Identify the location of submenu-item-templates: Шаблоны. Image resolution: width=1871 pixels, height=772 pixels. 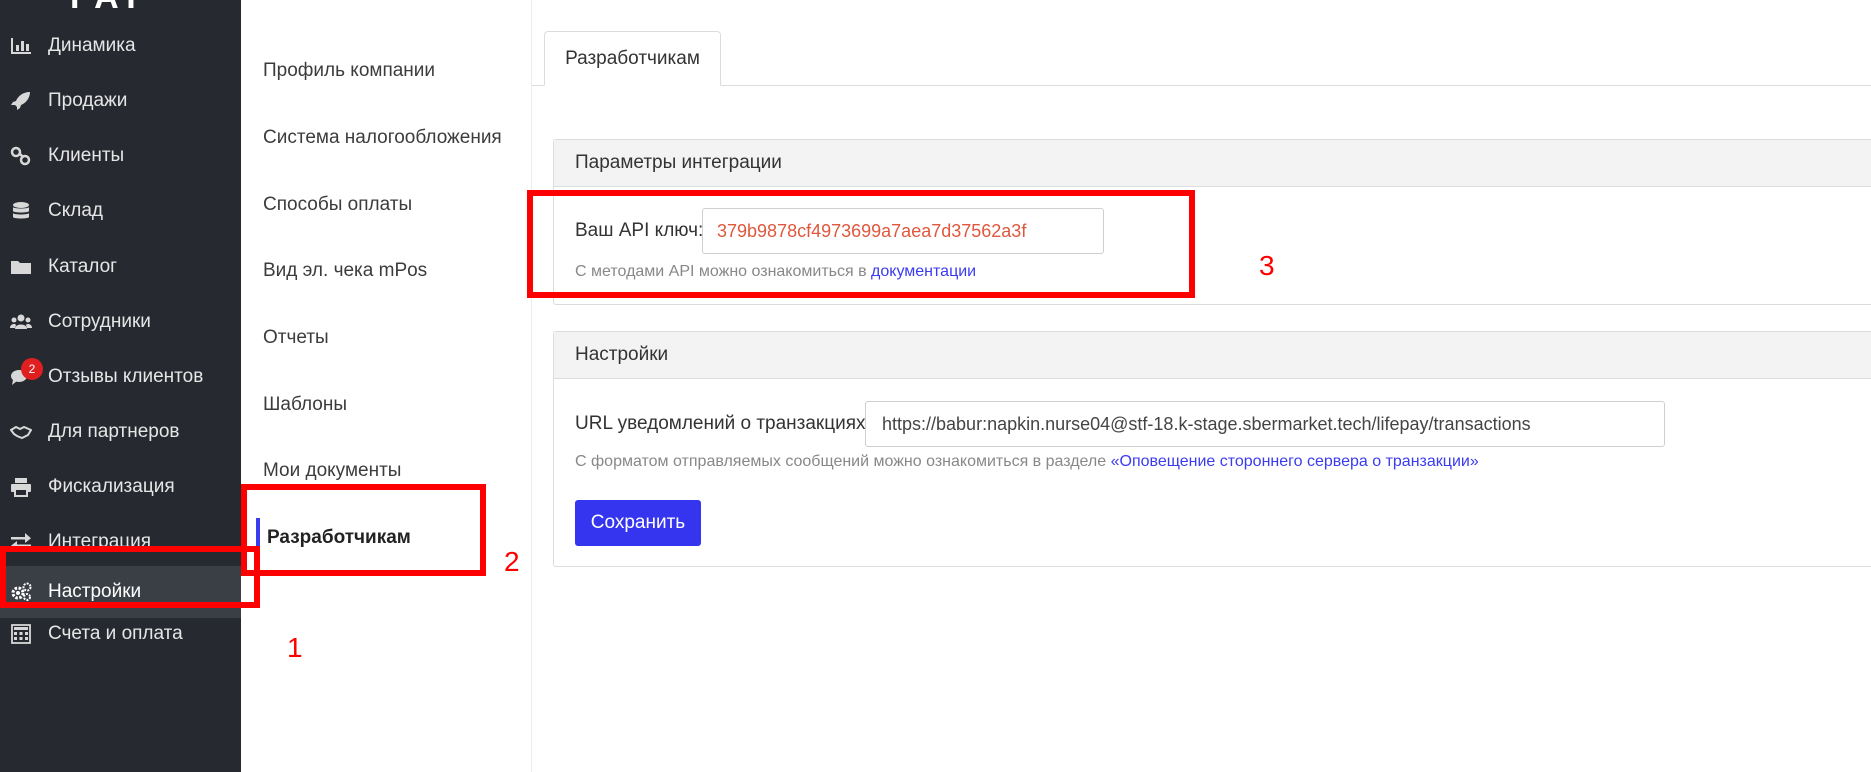
(305, 405).